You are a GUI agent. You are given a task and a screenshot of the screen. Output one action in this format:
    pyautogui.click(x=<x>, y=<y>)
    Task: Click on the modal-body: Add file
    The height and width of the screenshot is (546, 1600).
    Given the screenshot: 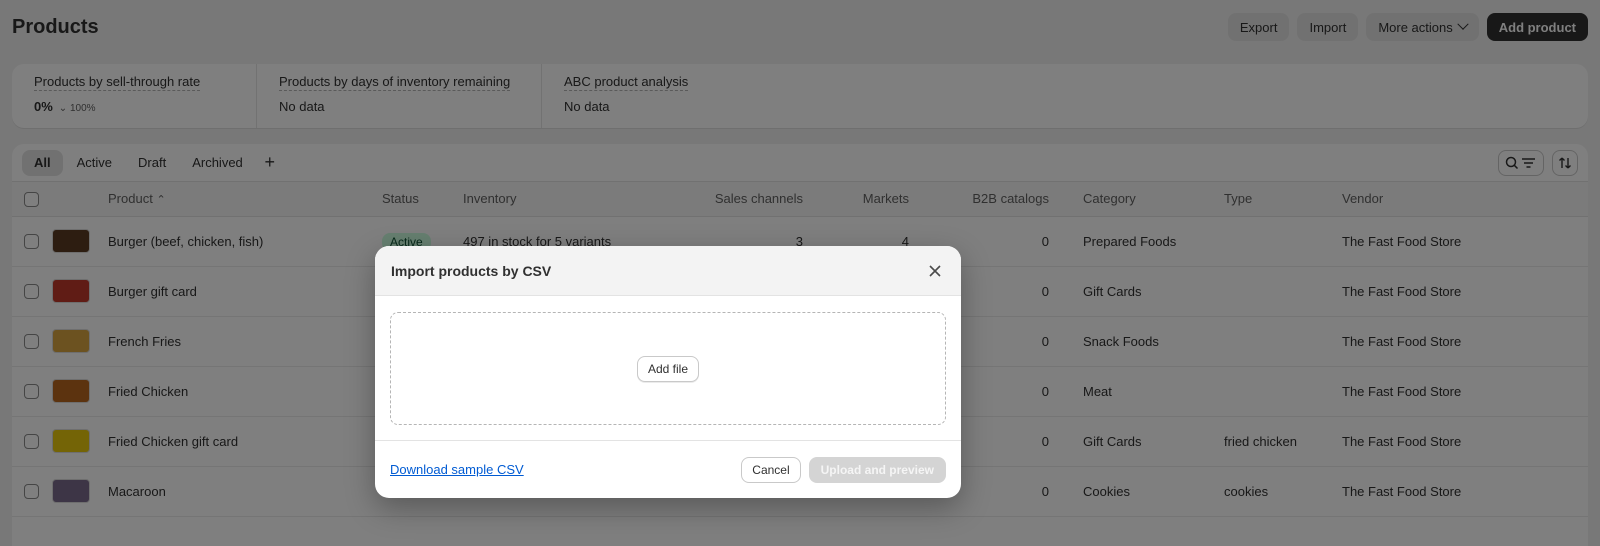 What is the action you would take?
    pyautogui.click(x=668, y=368)
    